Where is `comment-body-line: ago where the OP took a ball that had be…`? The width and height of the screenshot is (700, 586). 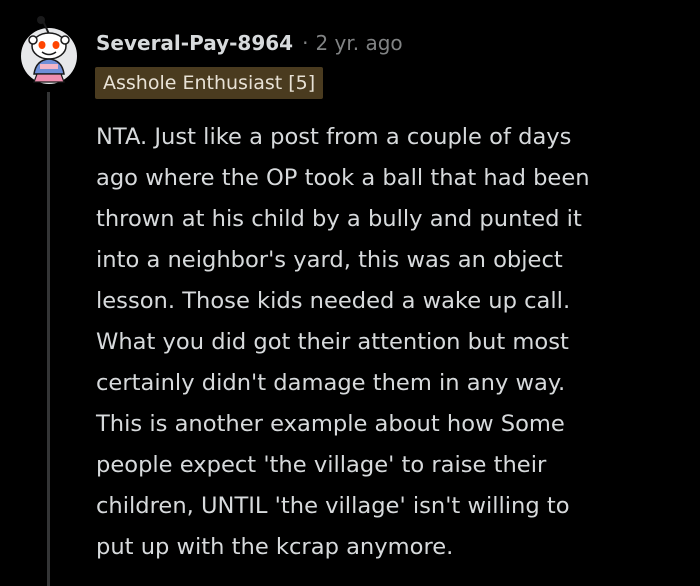
comment-body-line: ago where the OP took a ball that had be… is located at coordinates (343, 178).